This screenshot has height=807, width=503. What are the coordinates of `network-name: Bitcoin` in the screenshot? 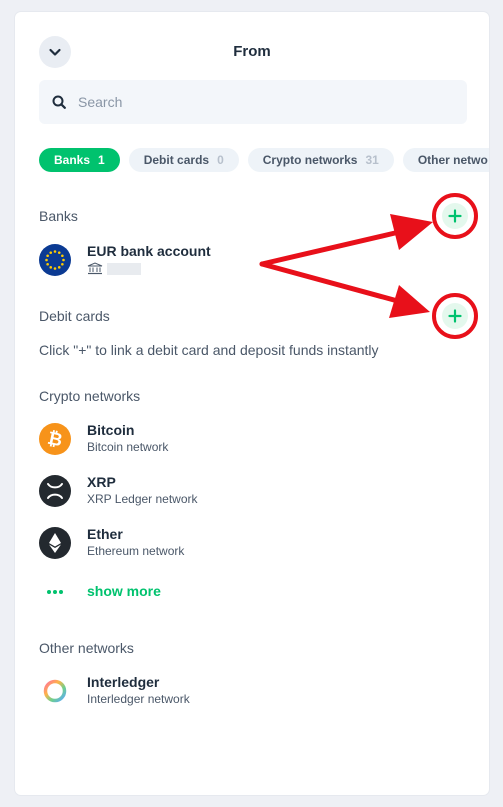 It's located at (111, 430).